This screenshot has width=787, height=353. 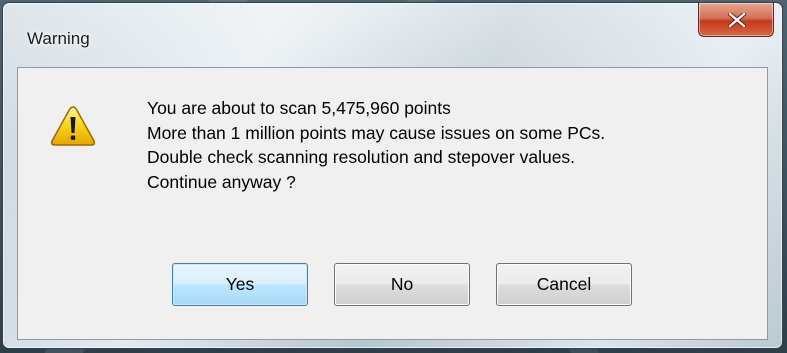 I want to click on dialog-title: Warning, so click(x=58, y=38).